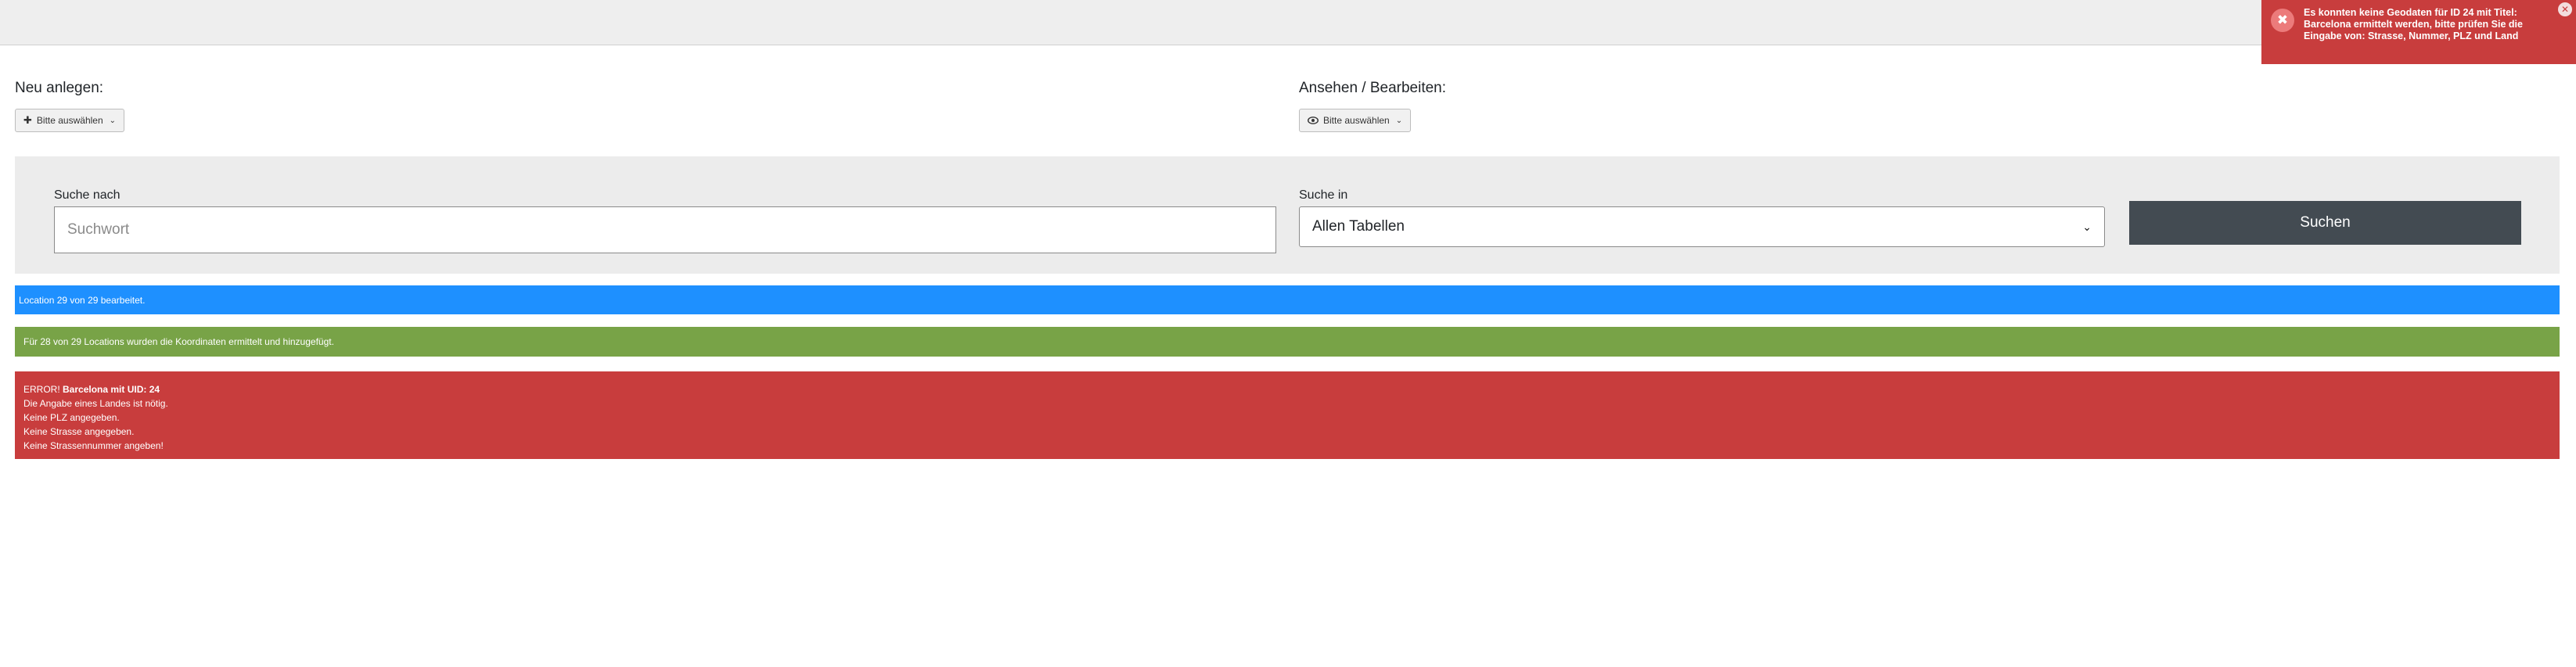  I want to click on close-icon: ✕, so click(2565, 9).